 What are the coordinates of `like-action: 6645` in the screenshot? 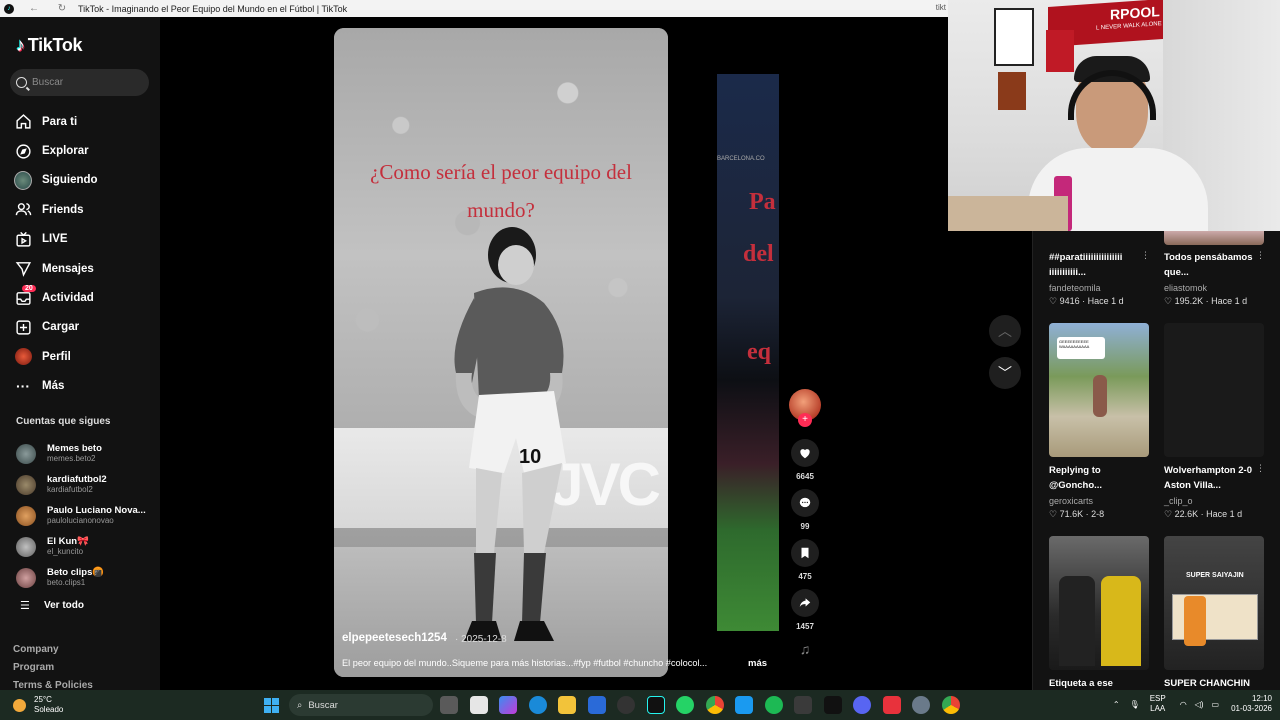 It's located at (805, 460).